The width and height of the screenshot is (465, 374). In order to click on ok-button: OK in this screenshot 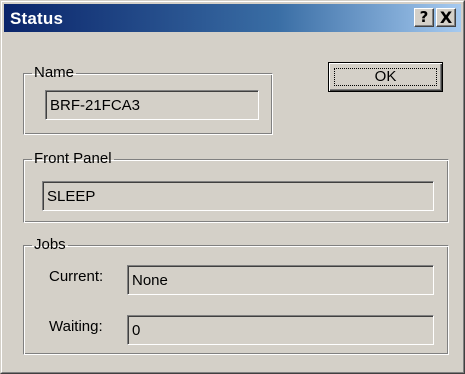, I will do `click(385, 77)`.